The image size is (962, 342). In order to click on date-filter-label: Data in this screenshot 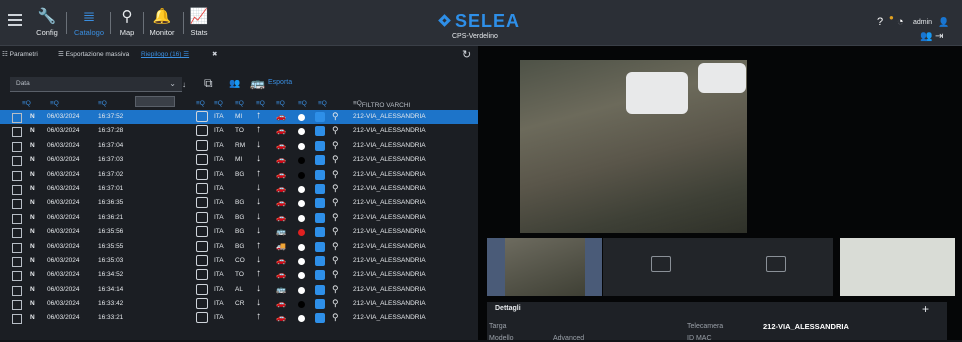, I will do `click(23, 83)`.